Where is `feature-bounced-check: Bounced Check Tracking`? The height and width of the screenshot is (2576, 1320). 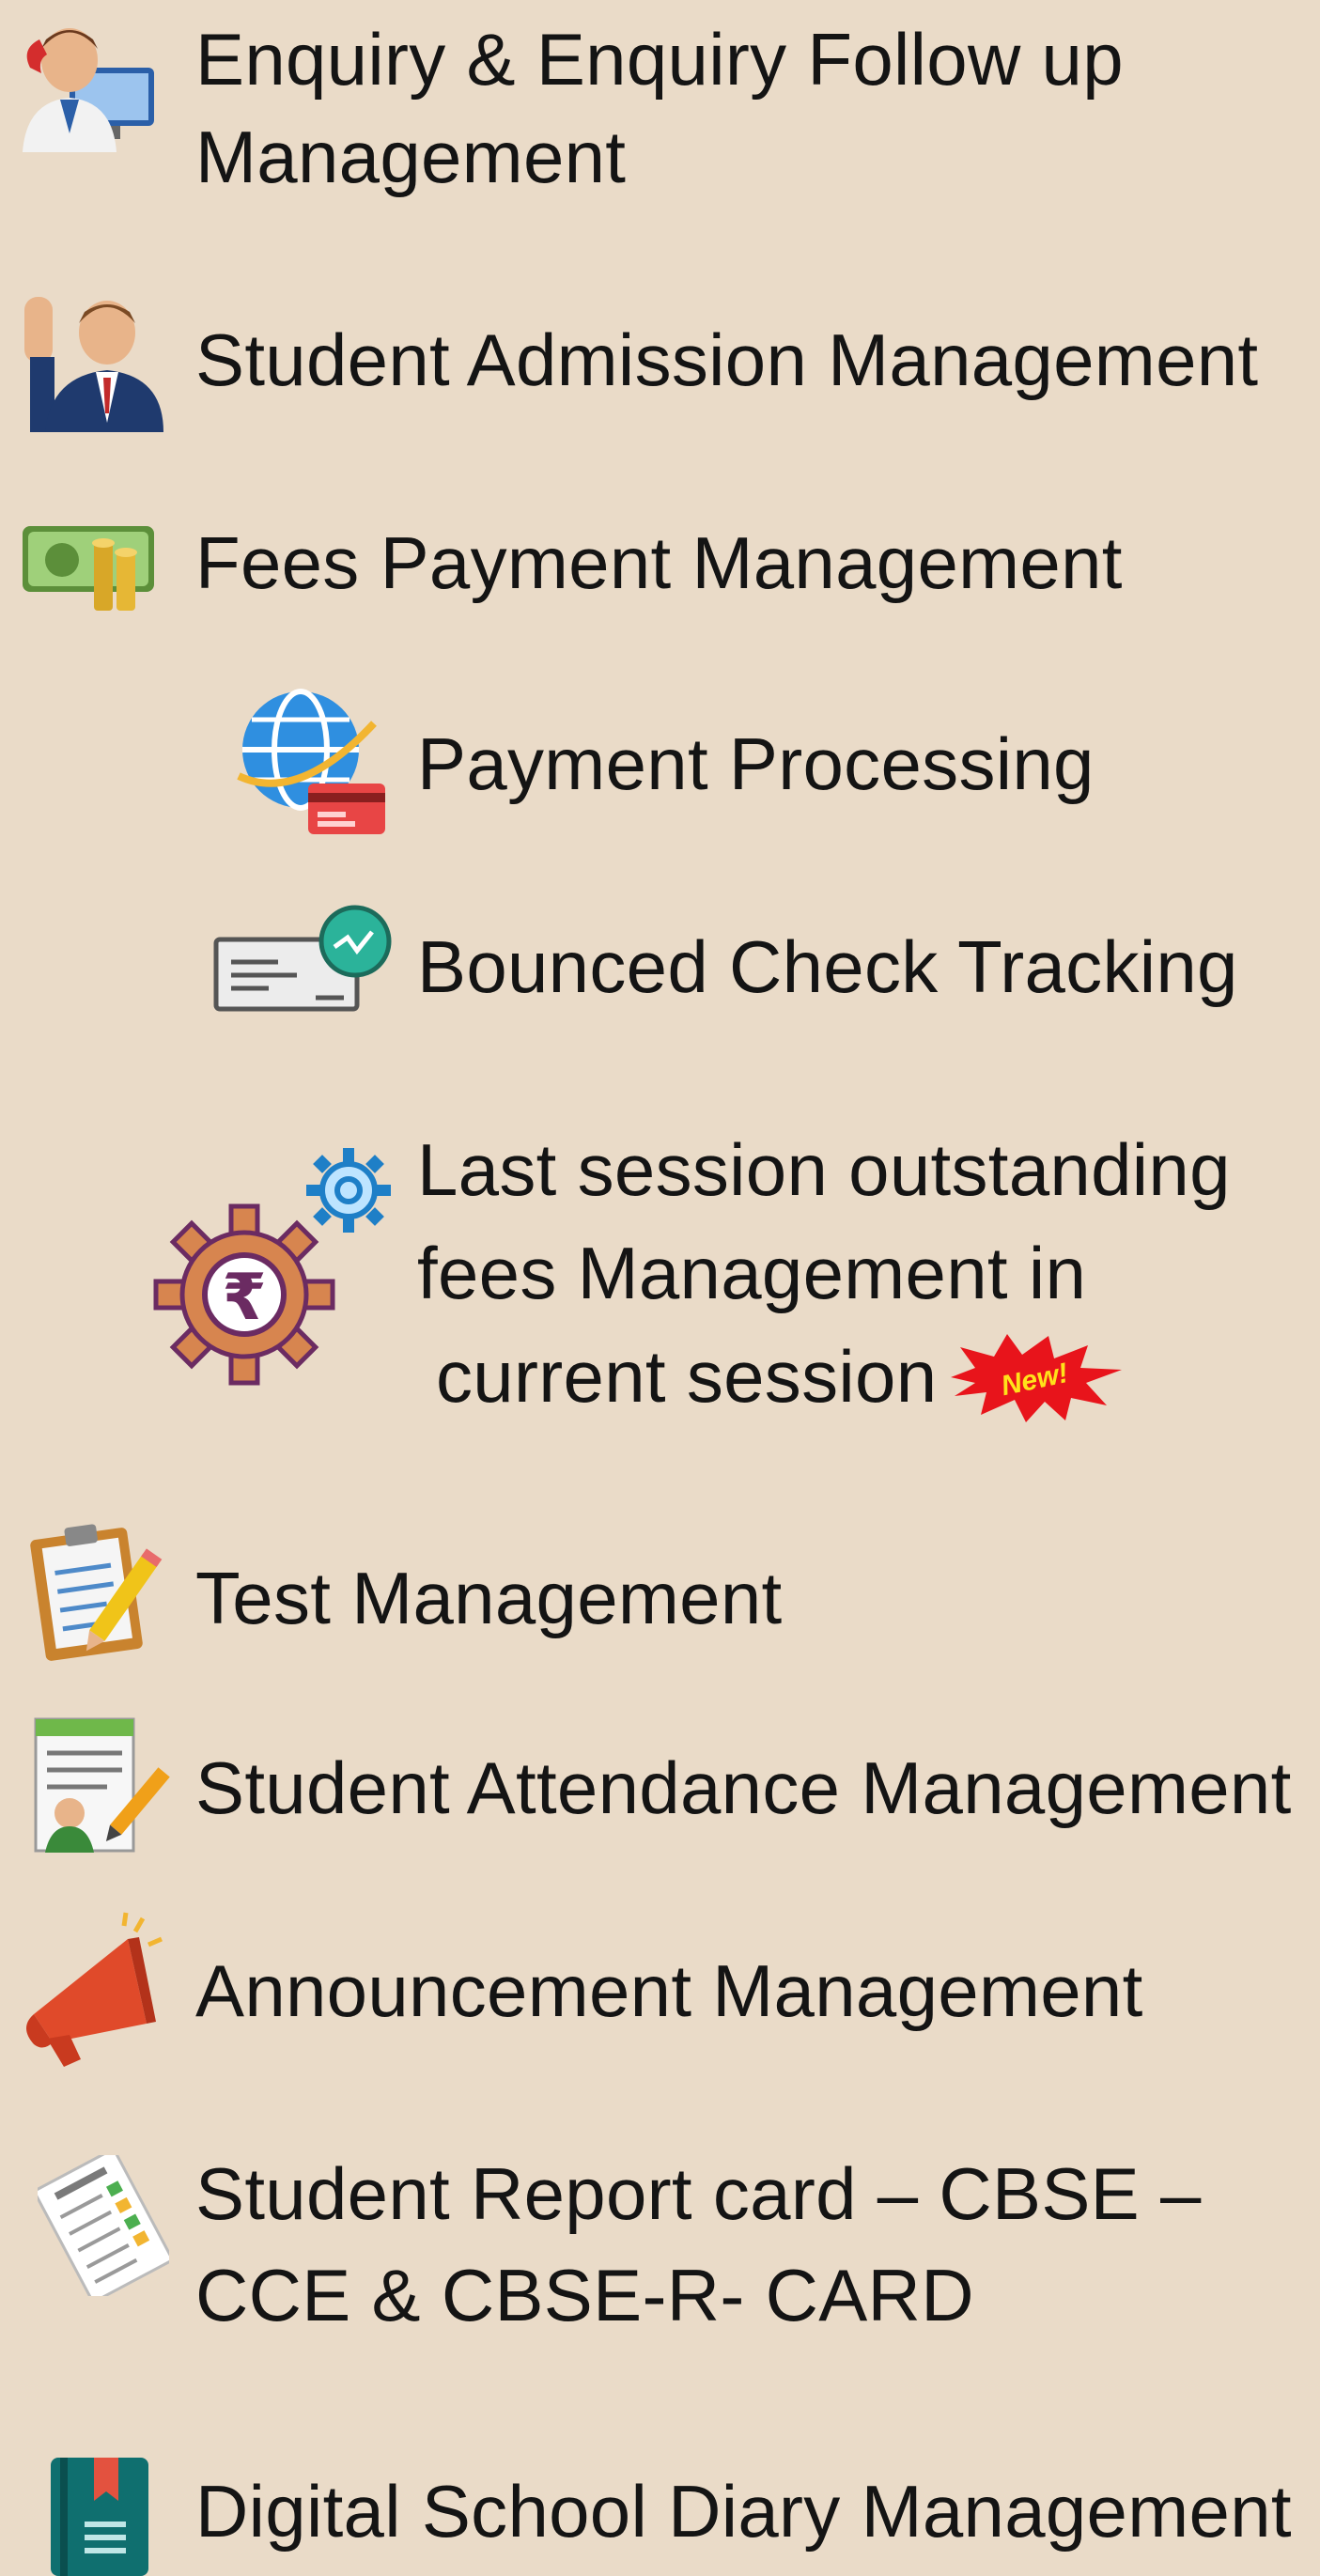
feature-bounced-check: Bounced Check Tracking is located at coordinates (660, 963).